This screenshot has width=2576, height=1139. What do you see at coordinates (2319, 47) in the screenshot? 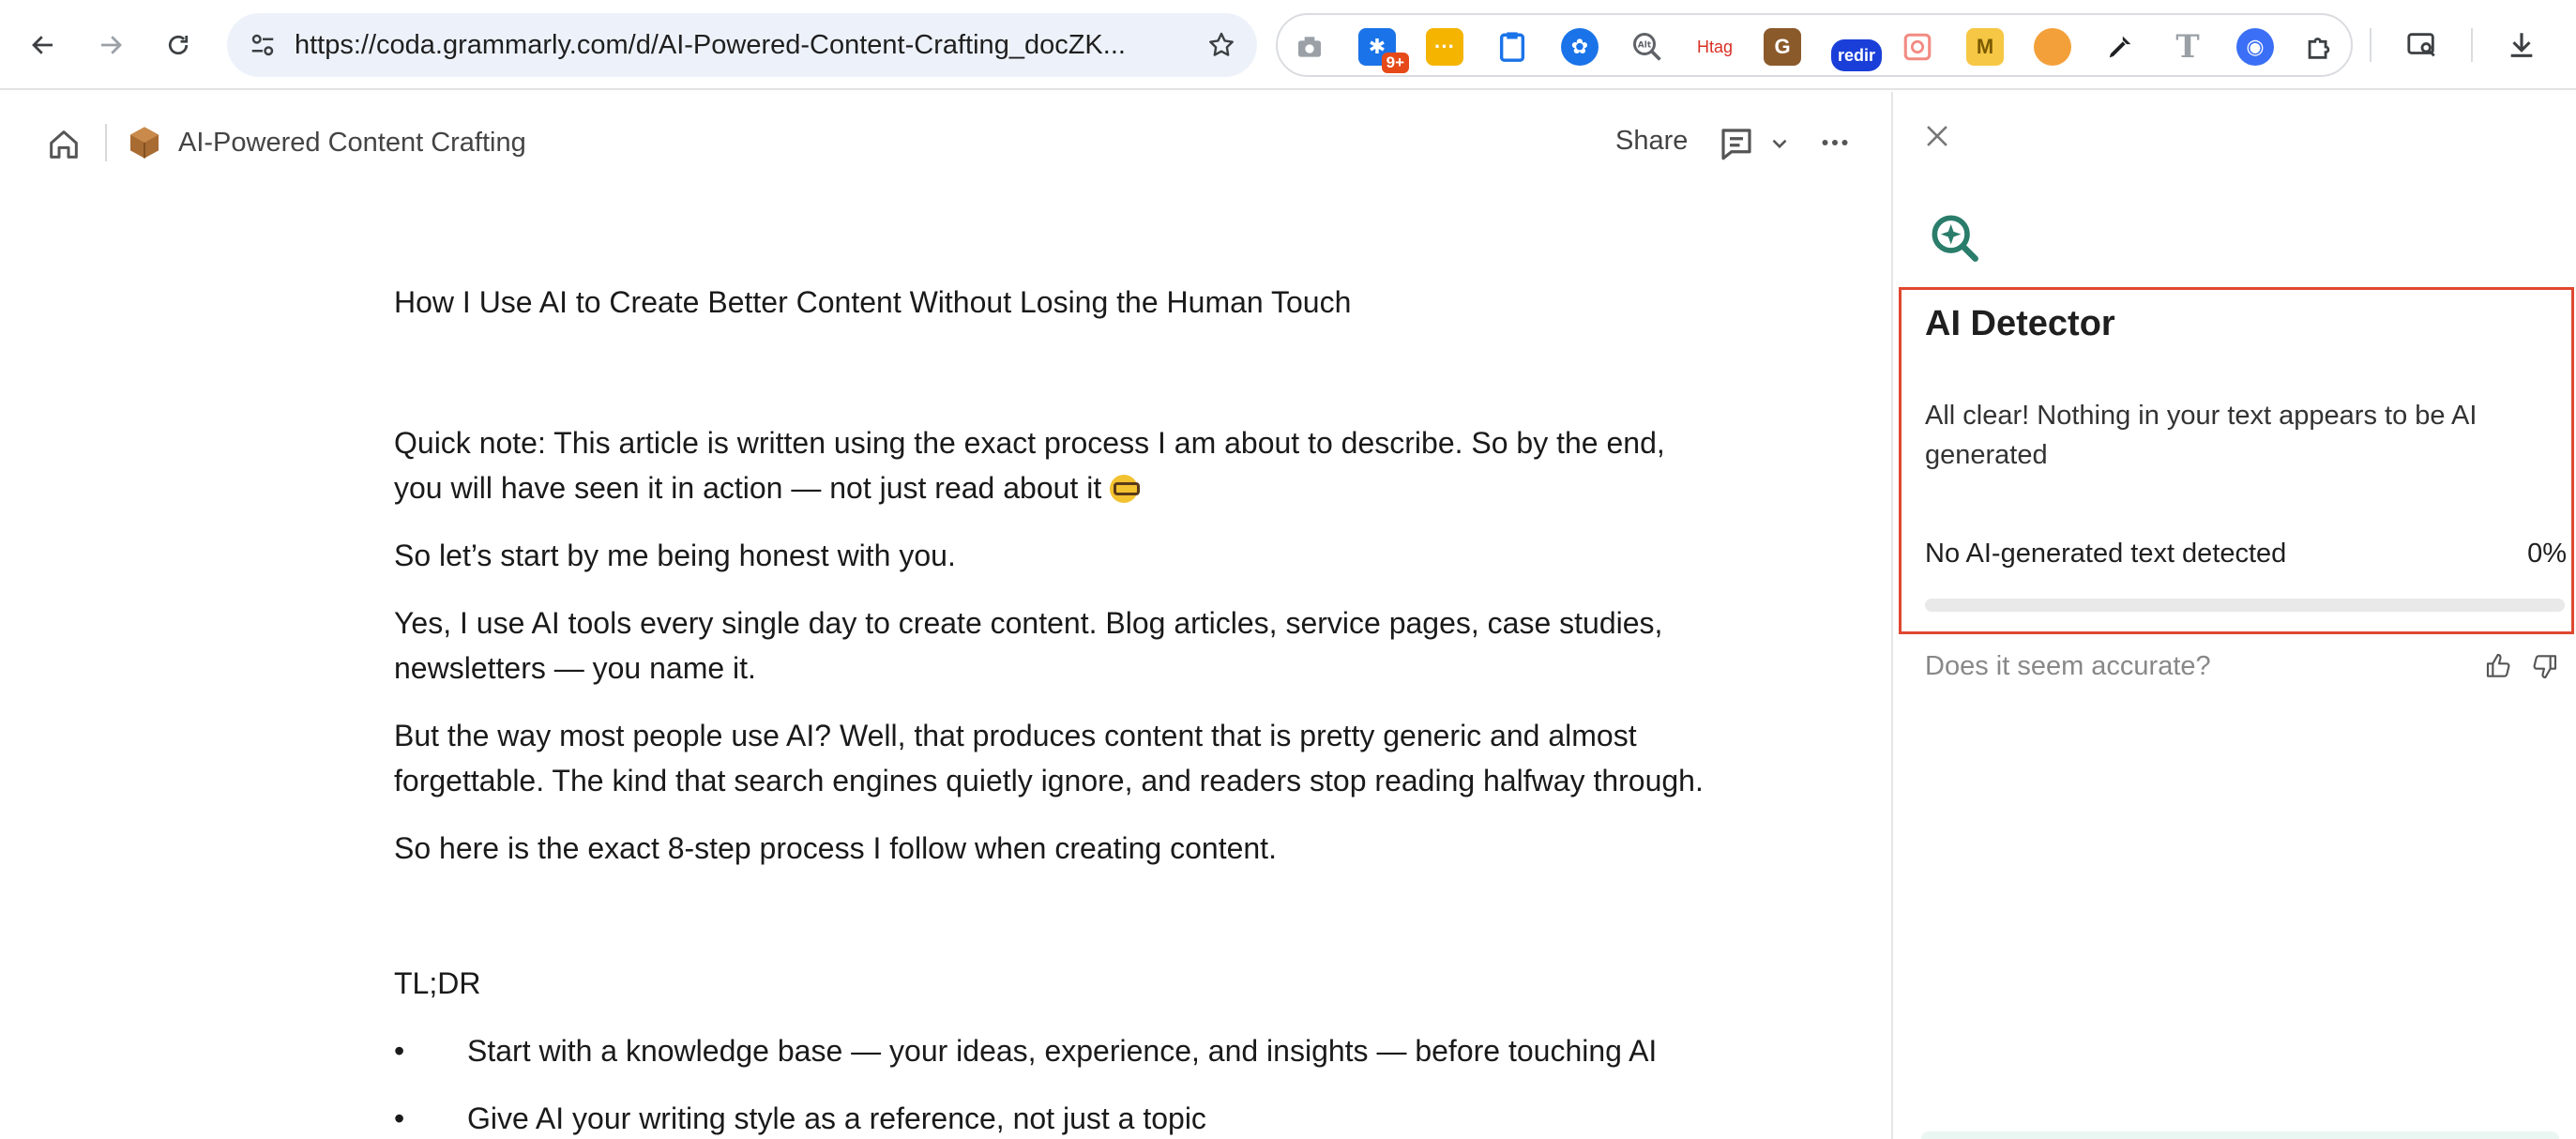
I see `puzzle-icon` at bounding box center [2319, 47].